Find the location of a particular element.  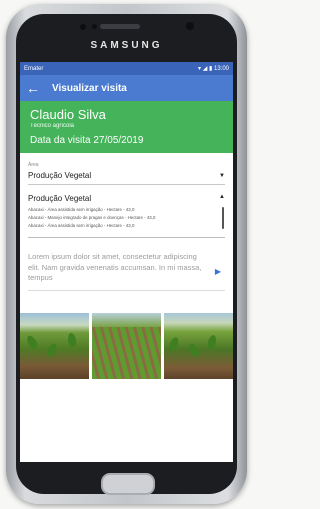

technician-name: Claudio Silva is located at coordinates (68, 114).